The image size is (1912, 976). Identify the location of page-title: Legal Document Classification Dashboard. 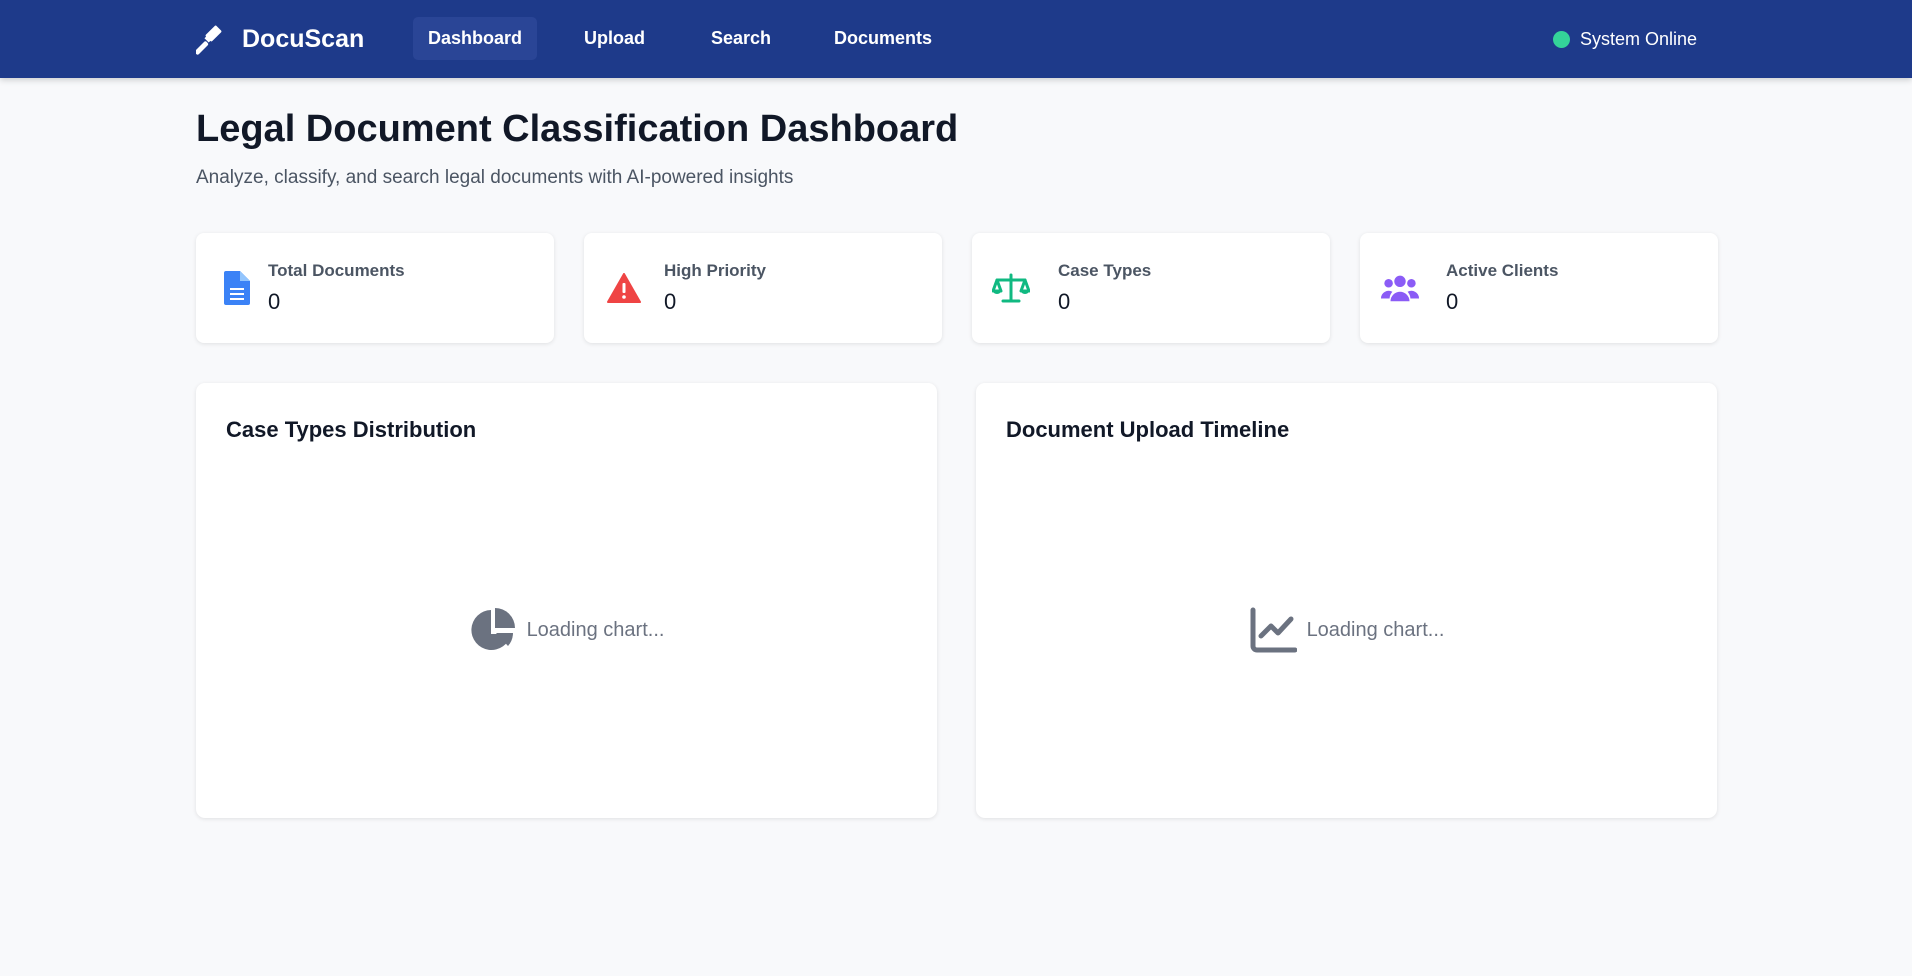
(577, 129).